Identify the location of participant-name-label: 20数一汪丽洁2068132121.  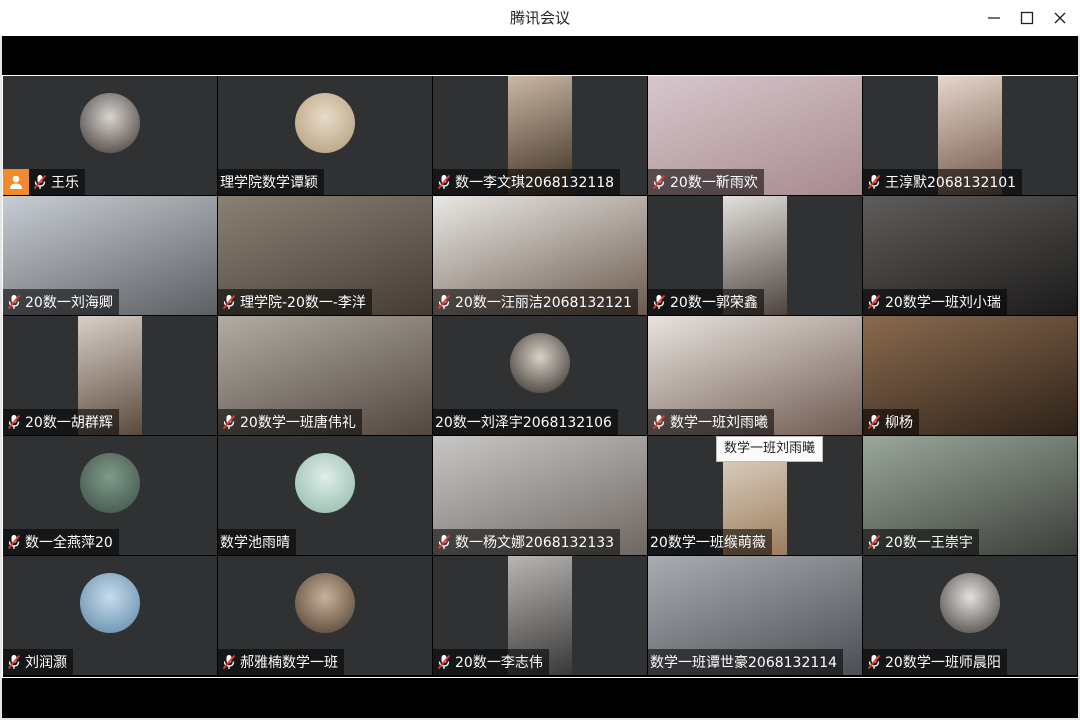
(535, 302).